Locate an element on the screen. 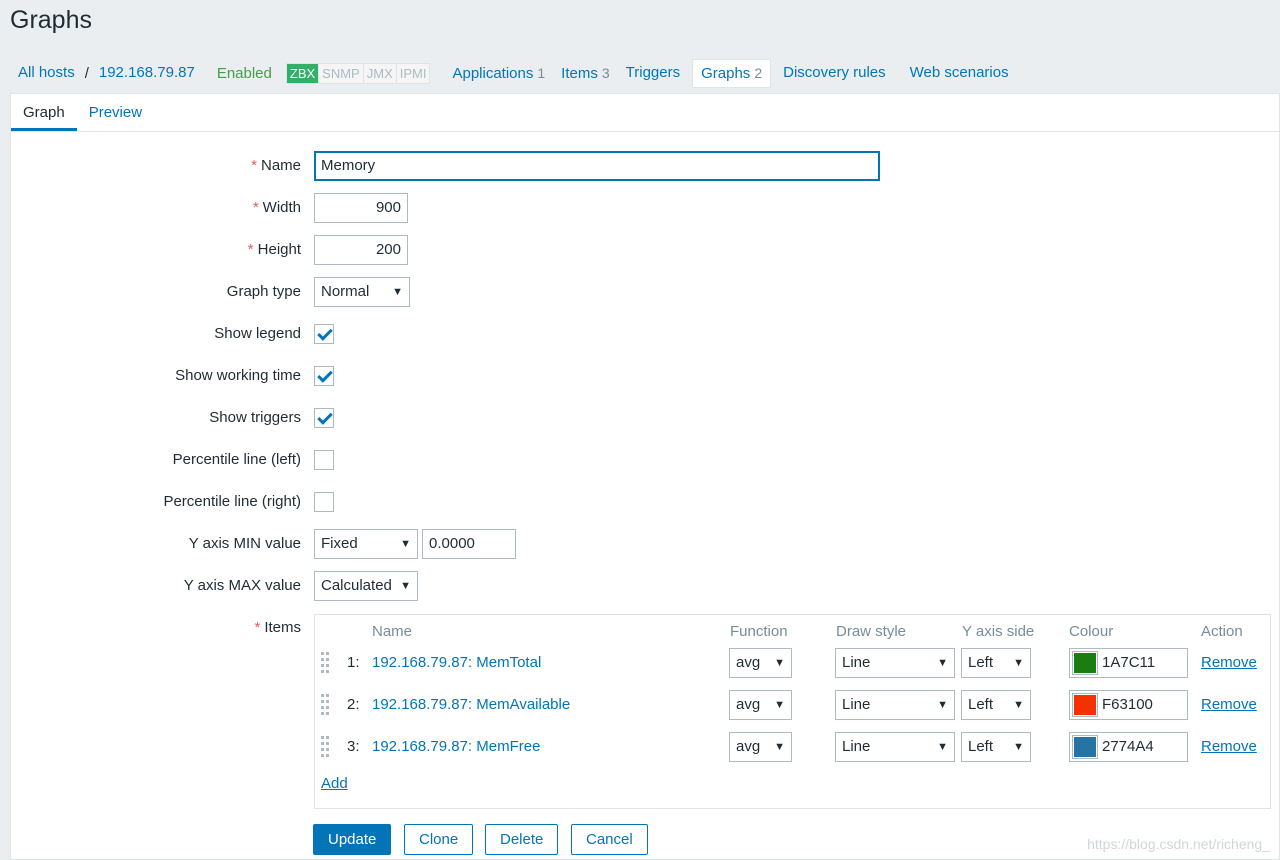 This screenshot has height=860, width=1280. page-title: Graphs is located at coordinates (51, 20).